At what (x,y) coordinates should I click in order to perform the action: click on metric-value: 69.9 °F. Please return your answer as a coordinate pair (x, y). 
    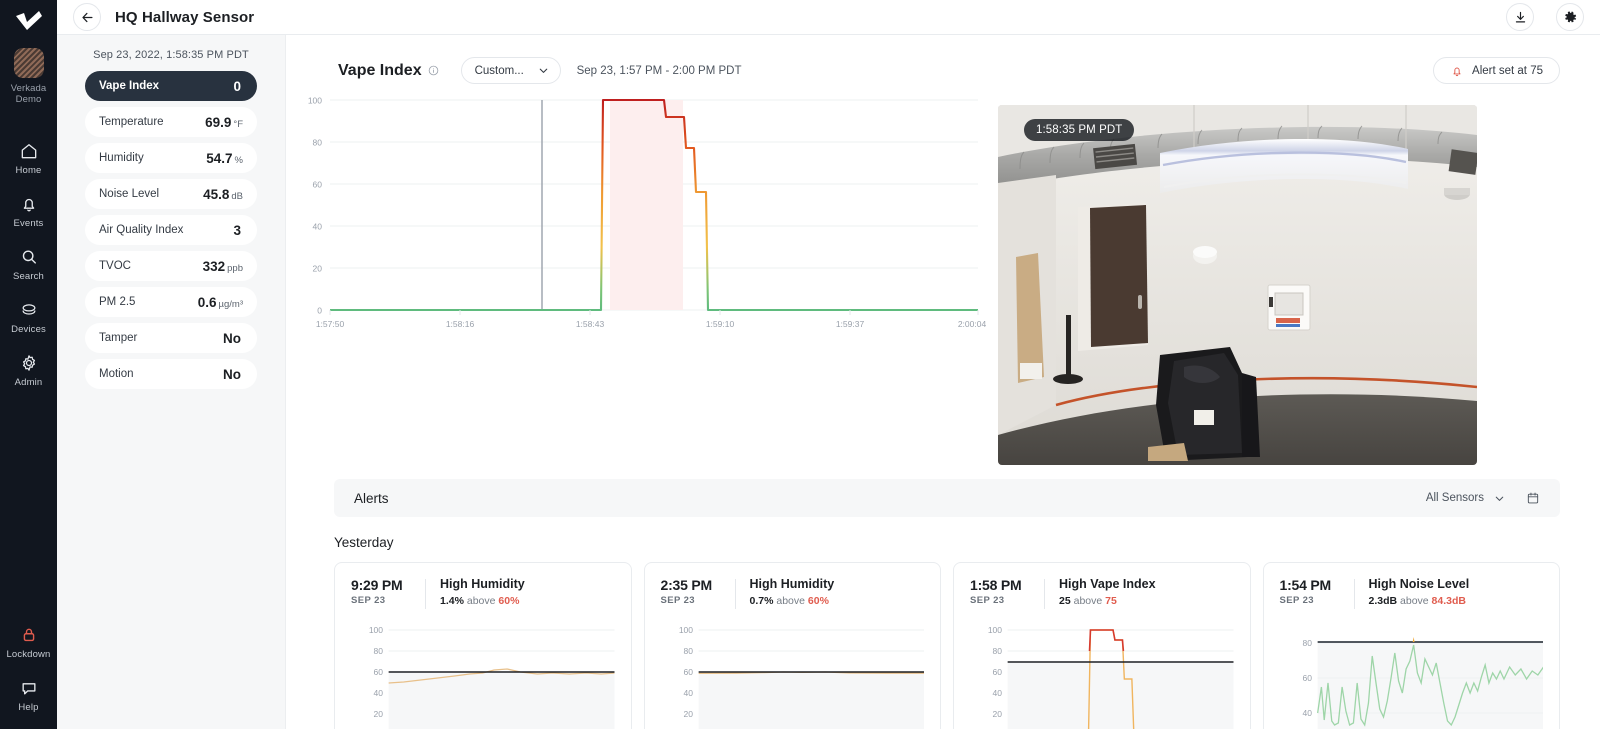
    Looking at the image, I should click on (224, 122).